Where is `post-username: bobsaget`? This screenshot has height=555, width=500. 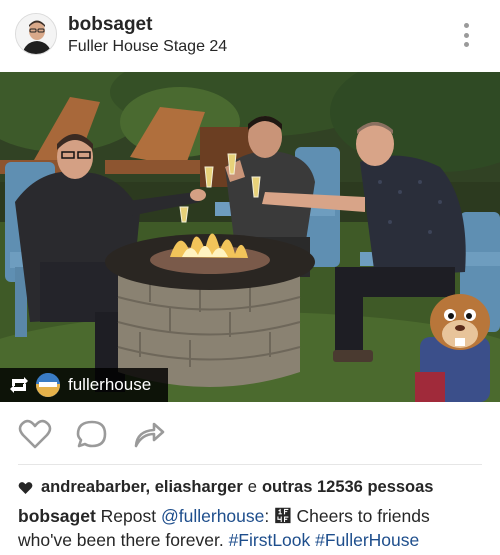
post-username: bobsaget is located at coordinates (110, 25).